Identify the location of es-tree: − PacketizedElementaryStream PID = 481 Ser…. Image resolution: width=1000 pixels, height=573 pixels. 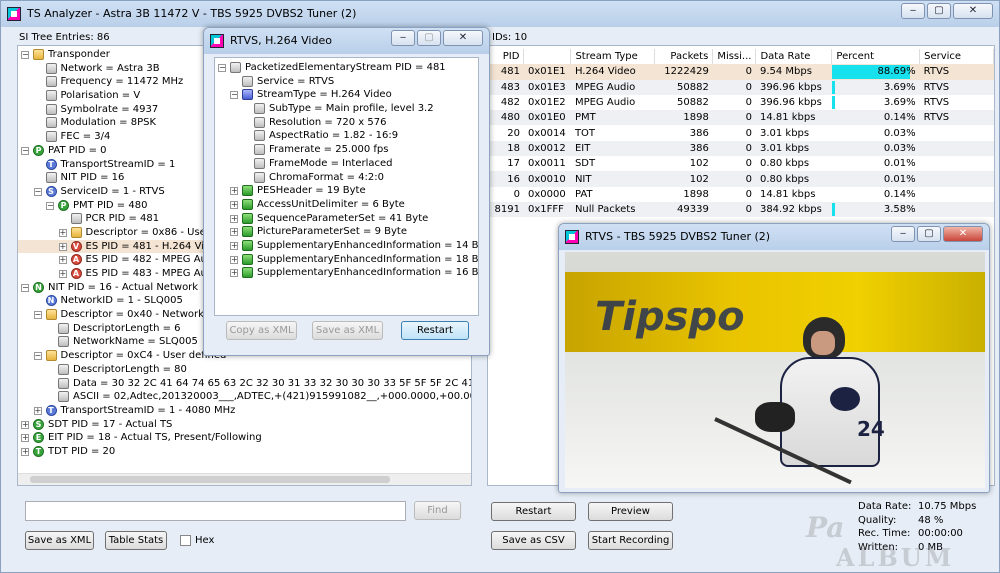
(346, 187).